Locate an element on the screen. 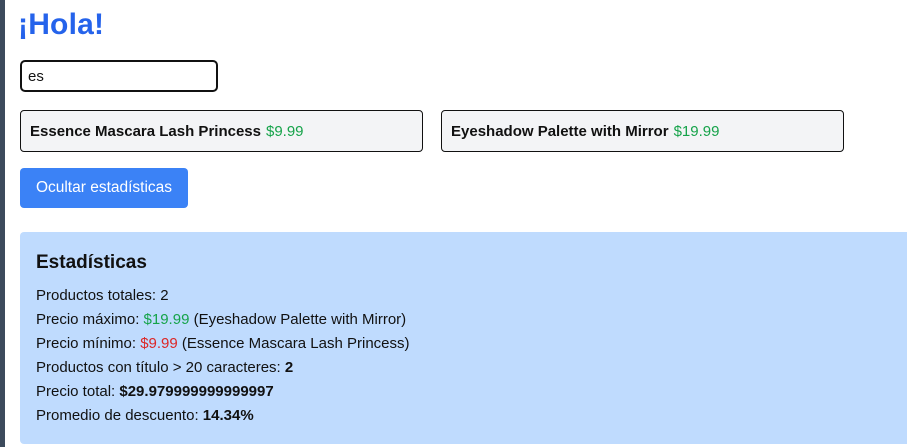 The height and width of the screenshot is (447, 907). stat-total-price: Precio total: $29.979999999999997 is located at coordinates (463, 392).